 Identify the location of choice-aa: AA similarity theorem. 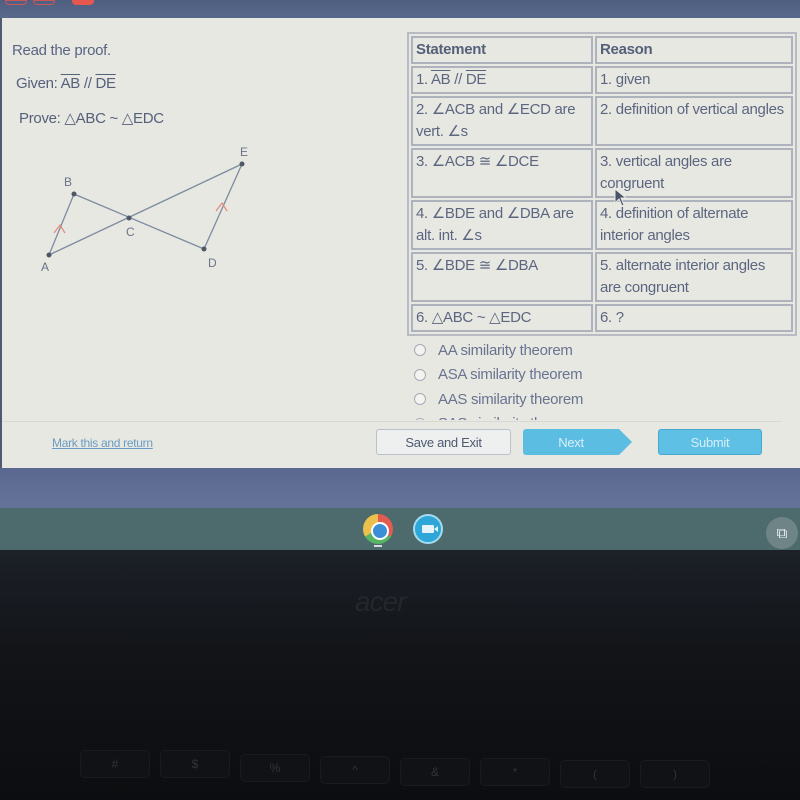
(532, 350).